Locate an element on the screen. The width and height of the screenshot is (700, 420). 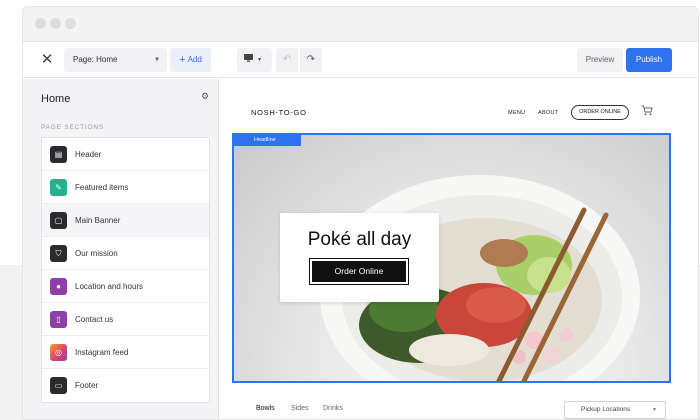
section-item-label: Main Banner is located at coordinates (98, 220).